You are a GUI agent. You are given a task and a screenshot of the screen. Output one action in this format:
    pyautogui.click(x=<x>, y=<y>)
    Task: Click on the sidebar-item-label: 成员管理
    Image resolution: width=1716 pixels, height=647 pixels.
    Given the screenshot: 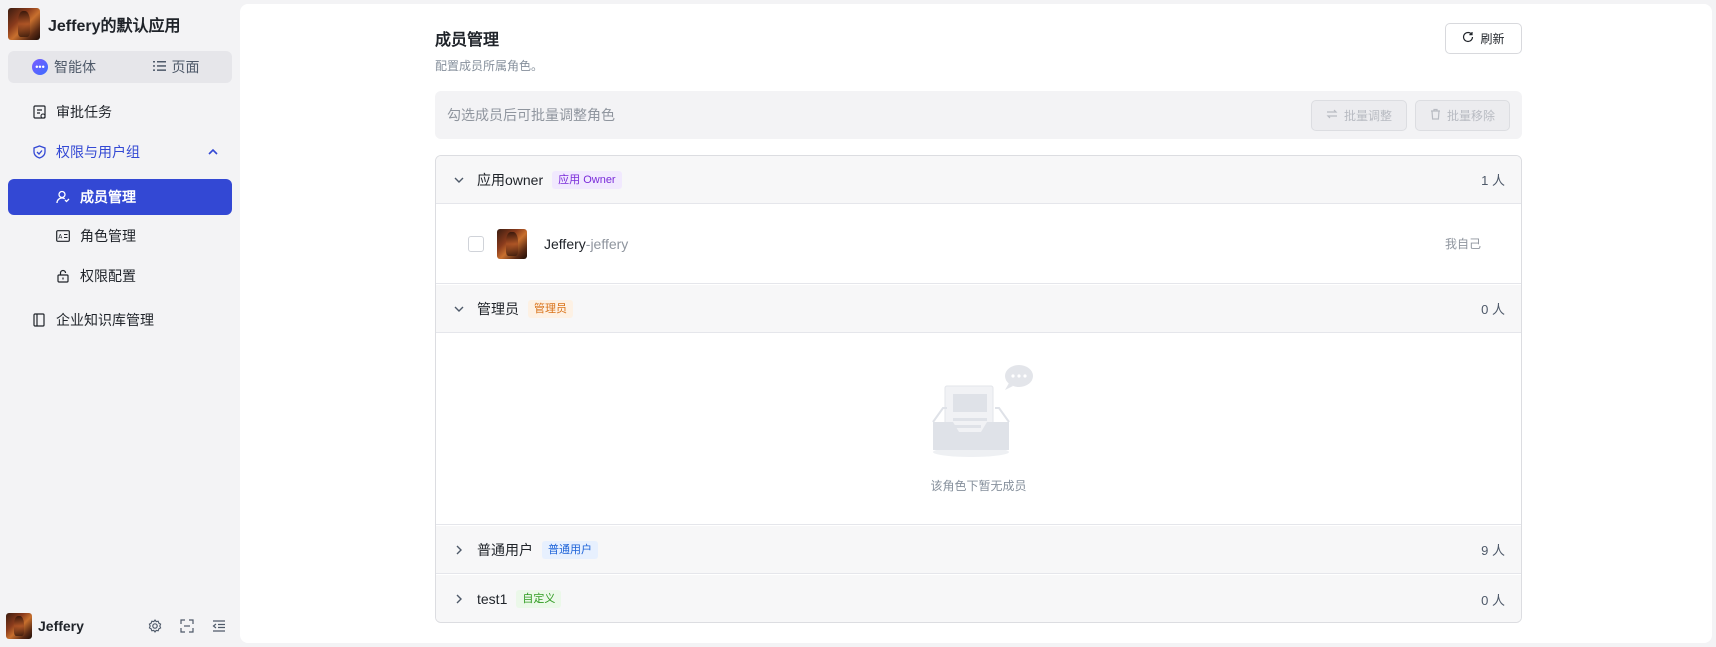 What is the action you would take?
    pyautogui.click(x=108, y=197)
    